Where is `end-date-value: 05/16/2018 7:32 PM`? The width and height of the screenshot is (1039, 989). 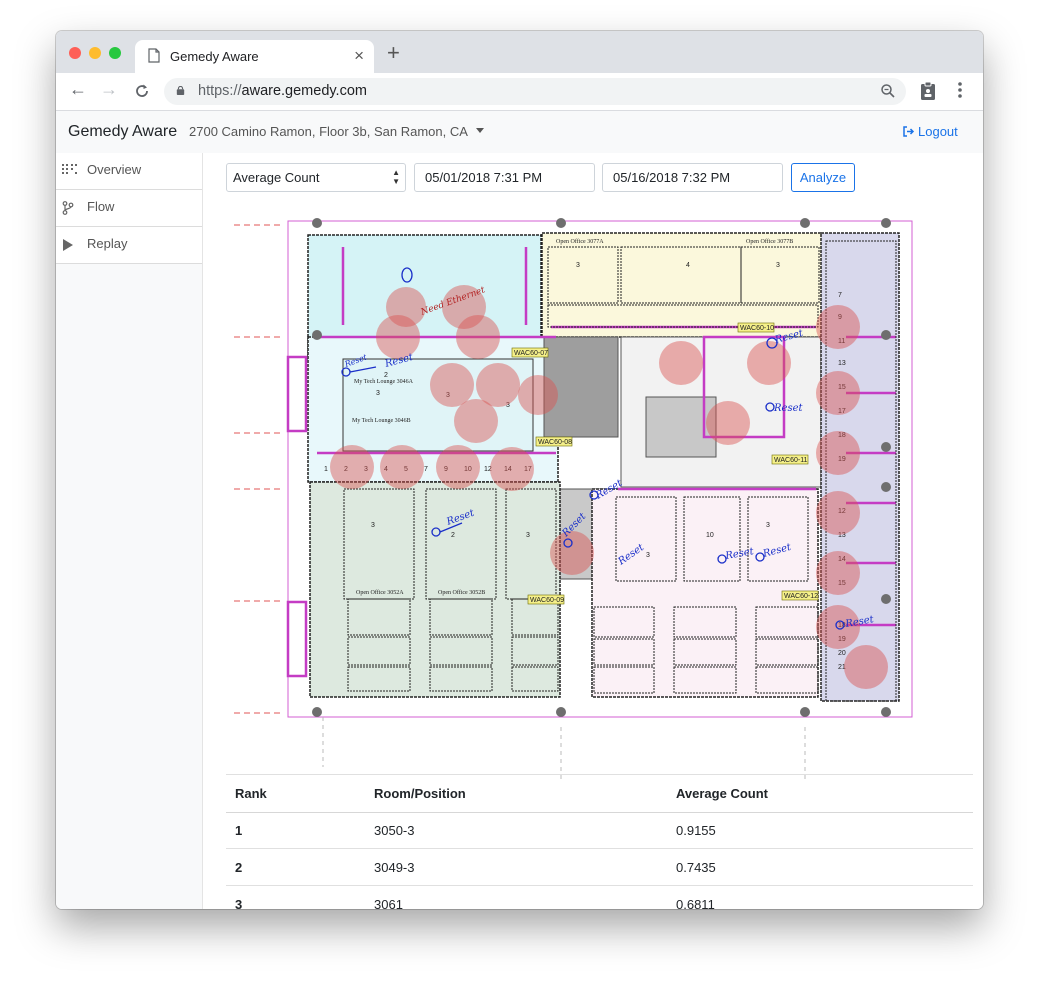 end-date-value: 05/16/2018 7:32 PM is located at coordinates (672, 177).